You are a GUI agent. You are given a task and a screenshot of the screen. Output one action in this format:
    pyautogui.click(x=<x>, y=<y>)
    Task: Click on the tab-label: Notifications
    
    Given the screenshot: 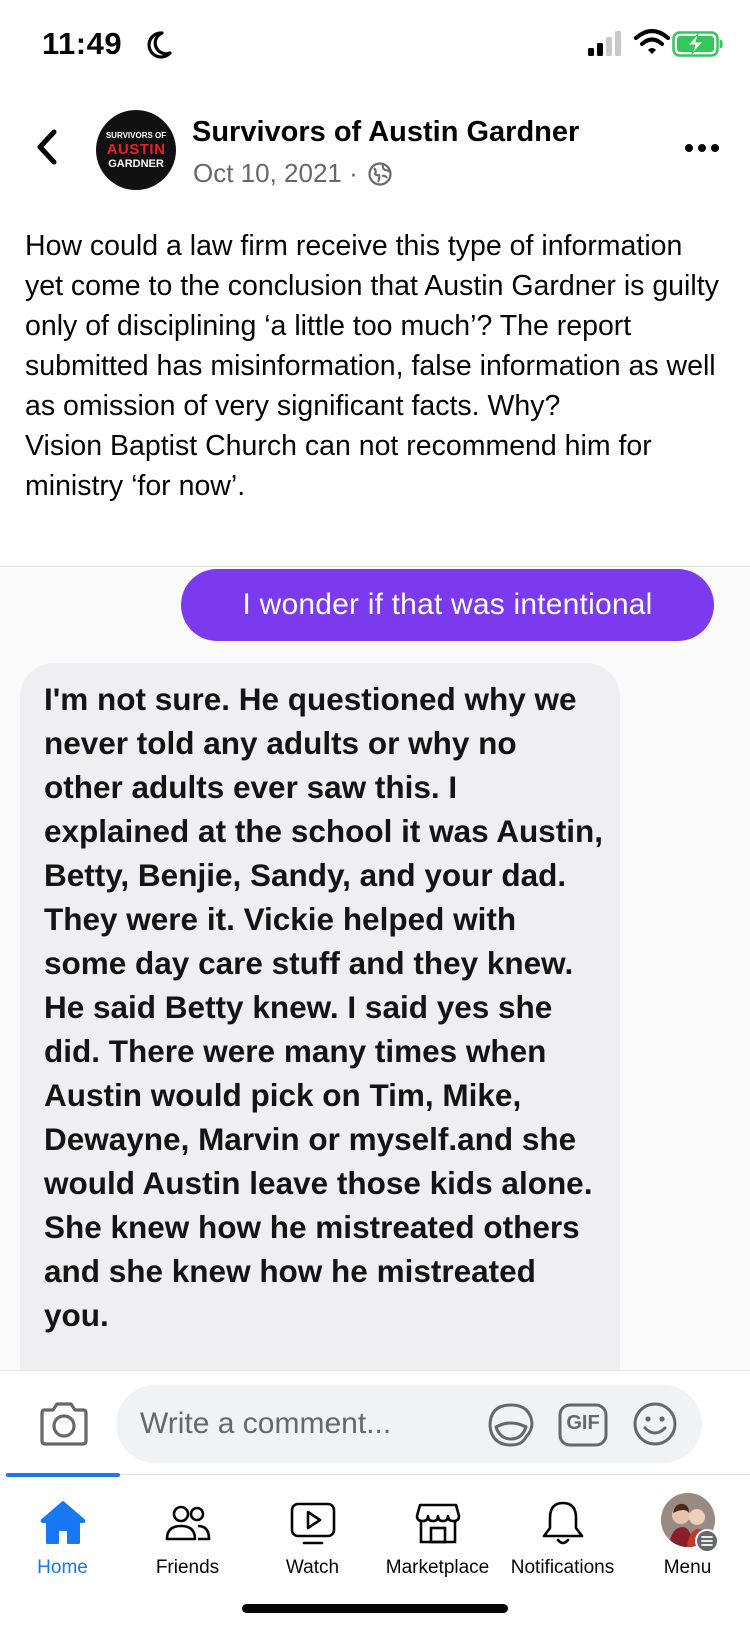 What is the action you would take?
    pyautogui.click(x=562, y=1567)
    